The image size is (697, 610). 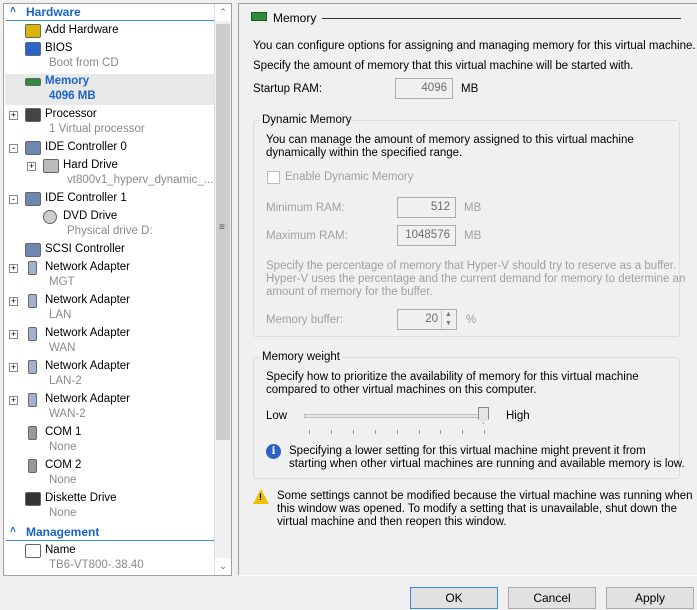 What do you see at coordinates (426, 207) in the screenshot?
I see `minimum-ram-input: 512` at bounding box center [426, 207].